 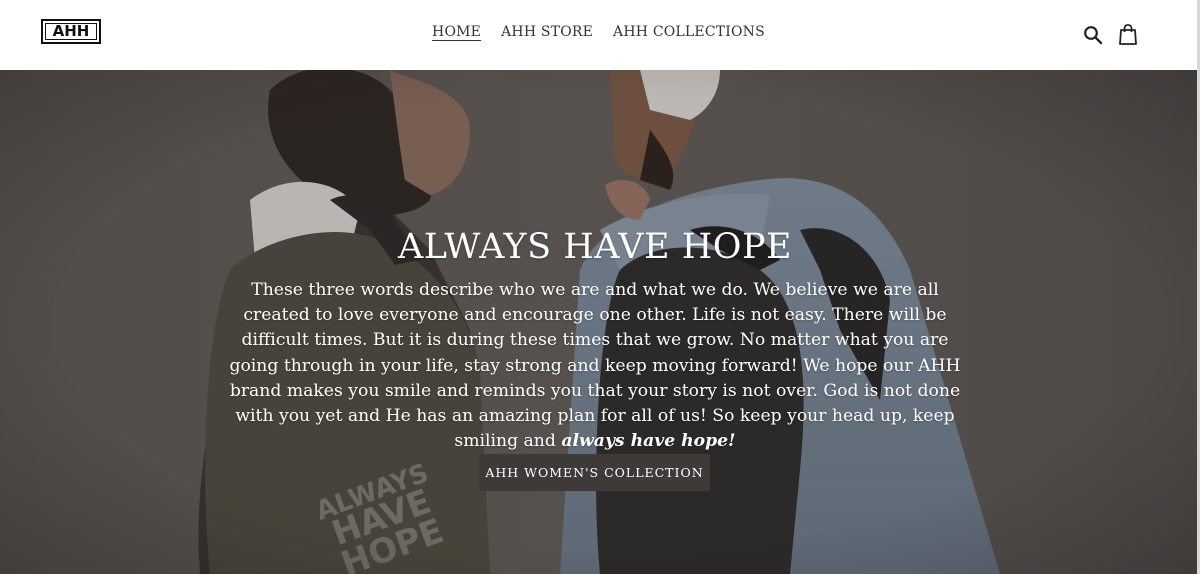 I want to click on site-header: AHH HOME AHH STORE AHH COLLECTIONS, so click(x=598, y=35).